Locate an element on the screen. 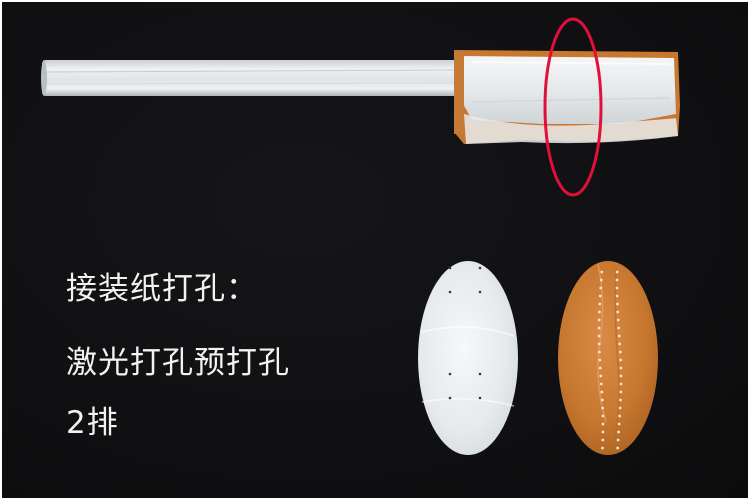  white-perforated-sample is located at coordinates (468, 358).